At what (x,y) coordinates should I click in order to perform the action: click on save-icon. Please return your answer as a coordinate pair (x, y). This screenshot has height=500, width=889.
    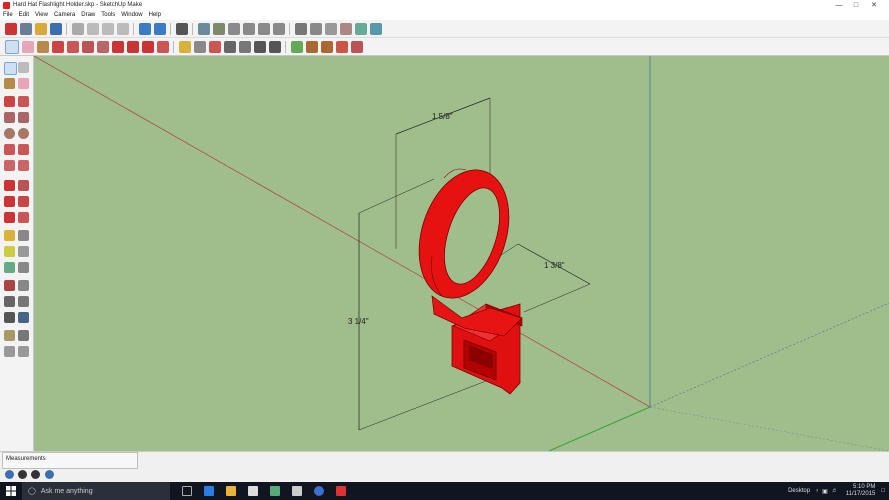
    Looking at the image, I should click on (55, 28).